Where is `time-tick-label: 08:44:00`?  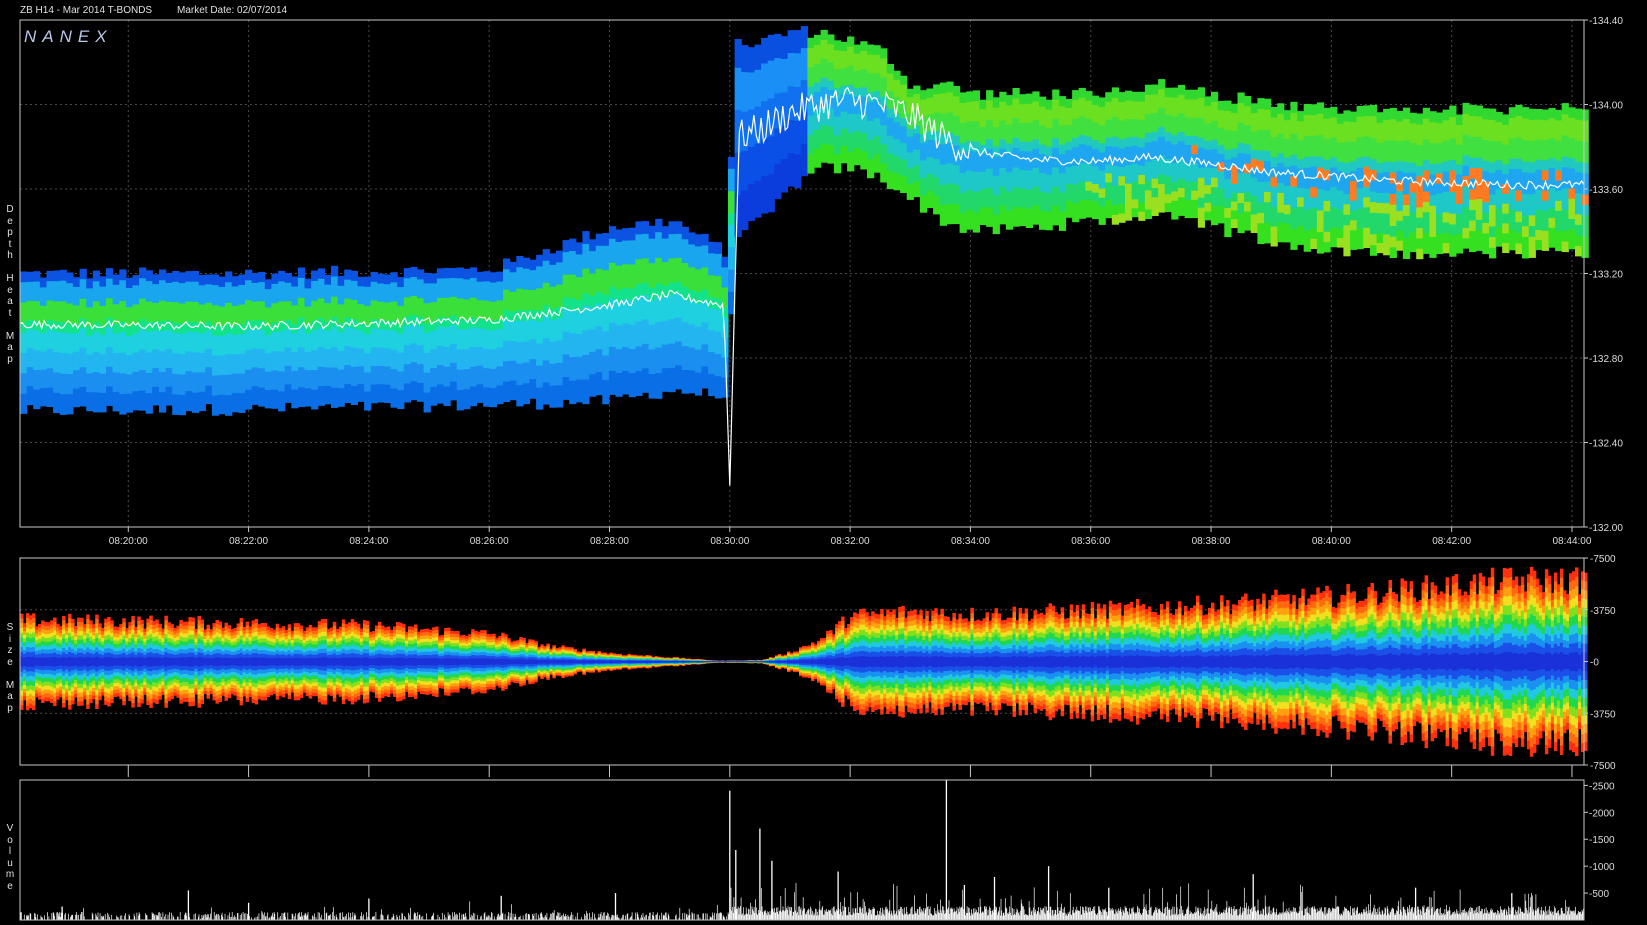 time-tick-label: 08:44:00 is located at coordinates (1572, 541).